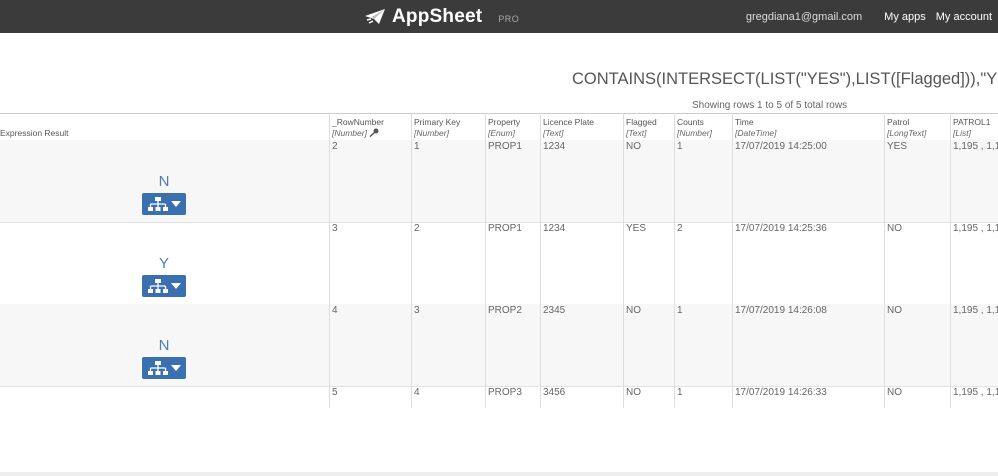 Image resolution: width=998 pixels, height=476 pixels. What do you see at coordinates (897, 146) in the screenshot?
I see `cell-patrol: YES` at bounding box center [897, 146].